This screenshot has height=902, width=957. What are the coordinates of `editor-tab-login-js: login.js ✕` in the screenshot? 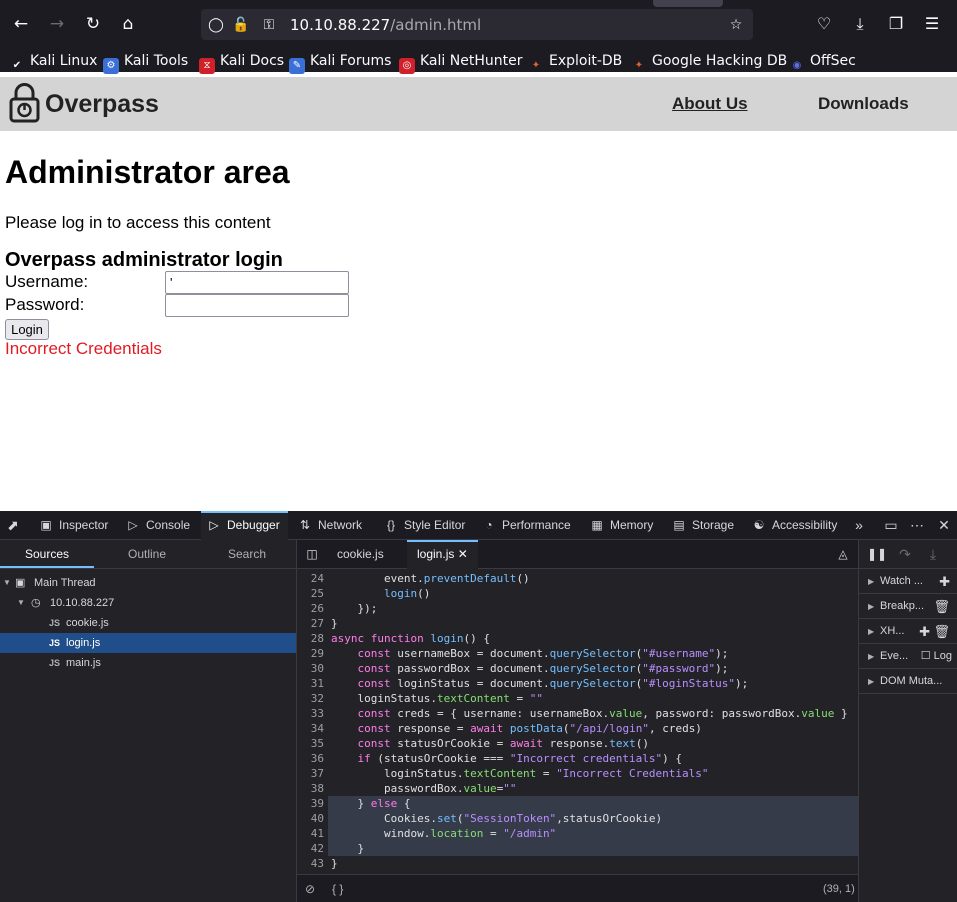 It's located at (442, 554).